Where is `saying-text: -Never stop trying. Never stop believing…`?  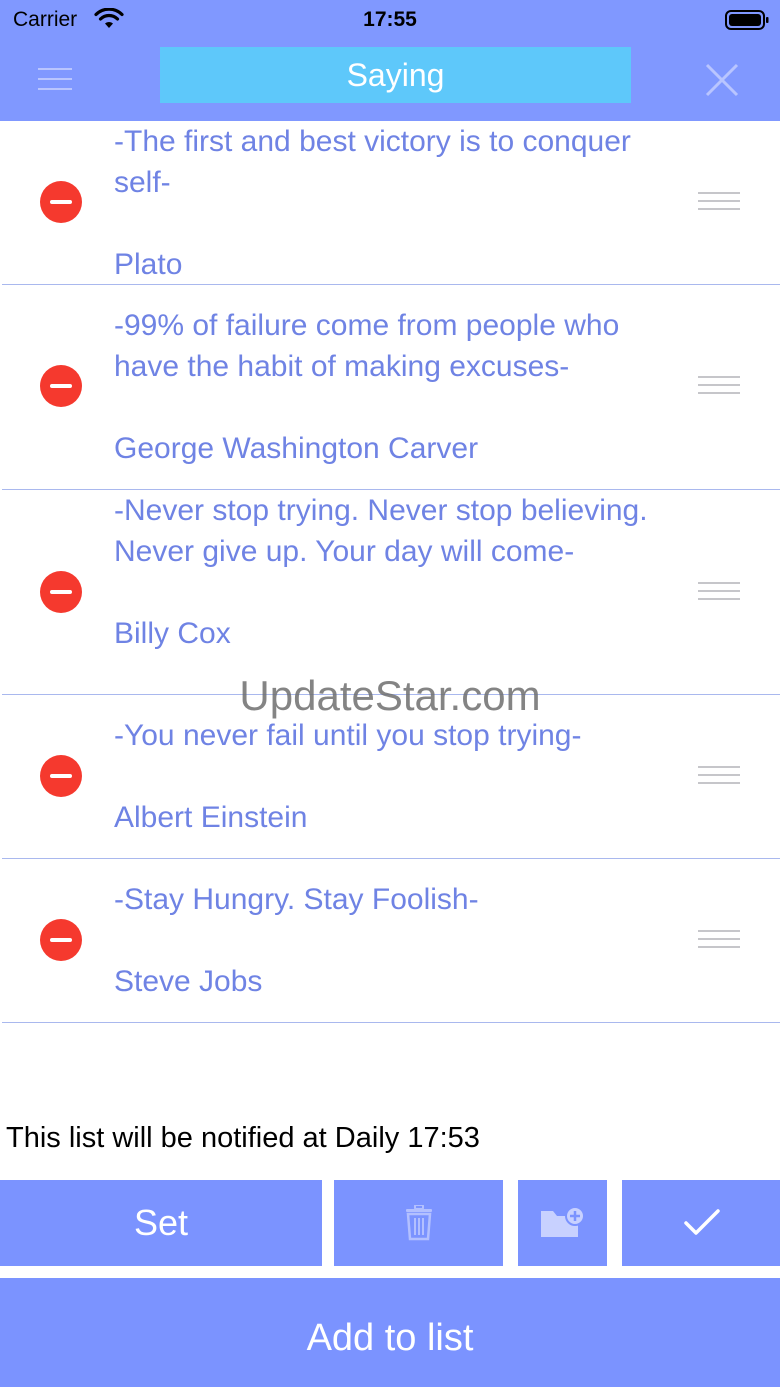
saying-text: -Never stop trying. Never stop believing… is located at coordinates (399, 572).